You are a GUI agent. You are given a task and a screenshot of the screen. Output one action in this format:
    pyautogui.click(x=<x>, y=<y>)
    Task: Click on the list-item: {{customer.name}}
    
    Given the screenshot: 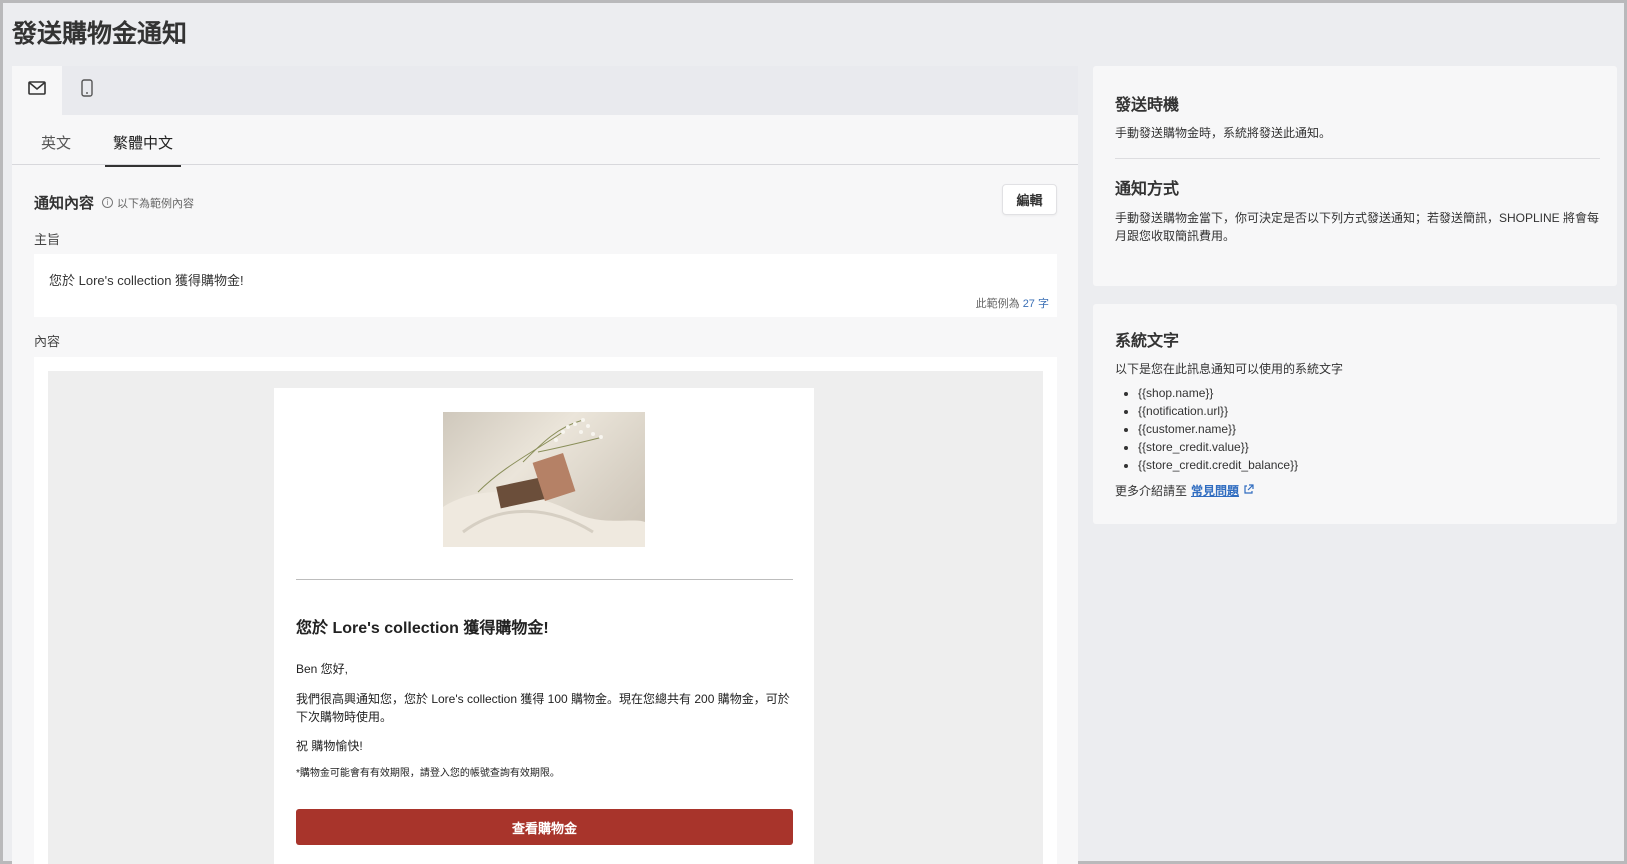 What is the action you would take?
    pyautogui.click(x=1218, y=429)
    